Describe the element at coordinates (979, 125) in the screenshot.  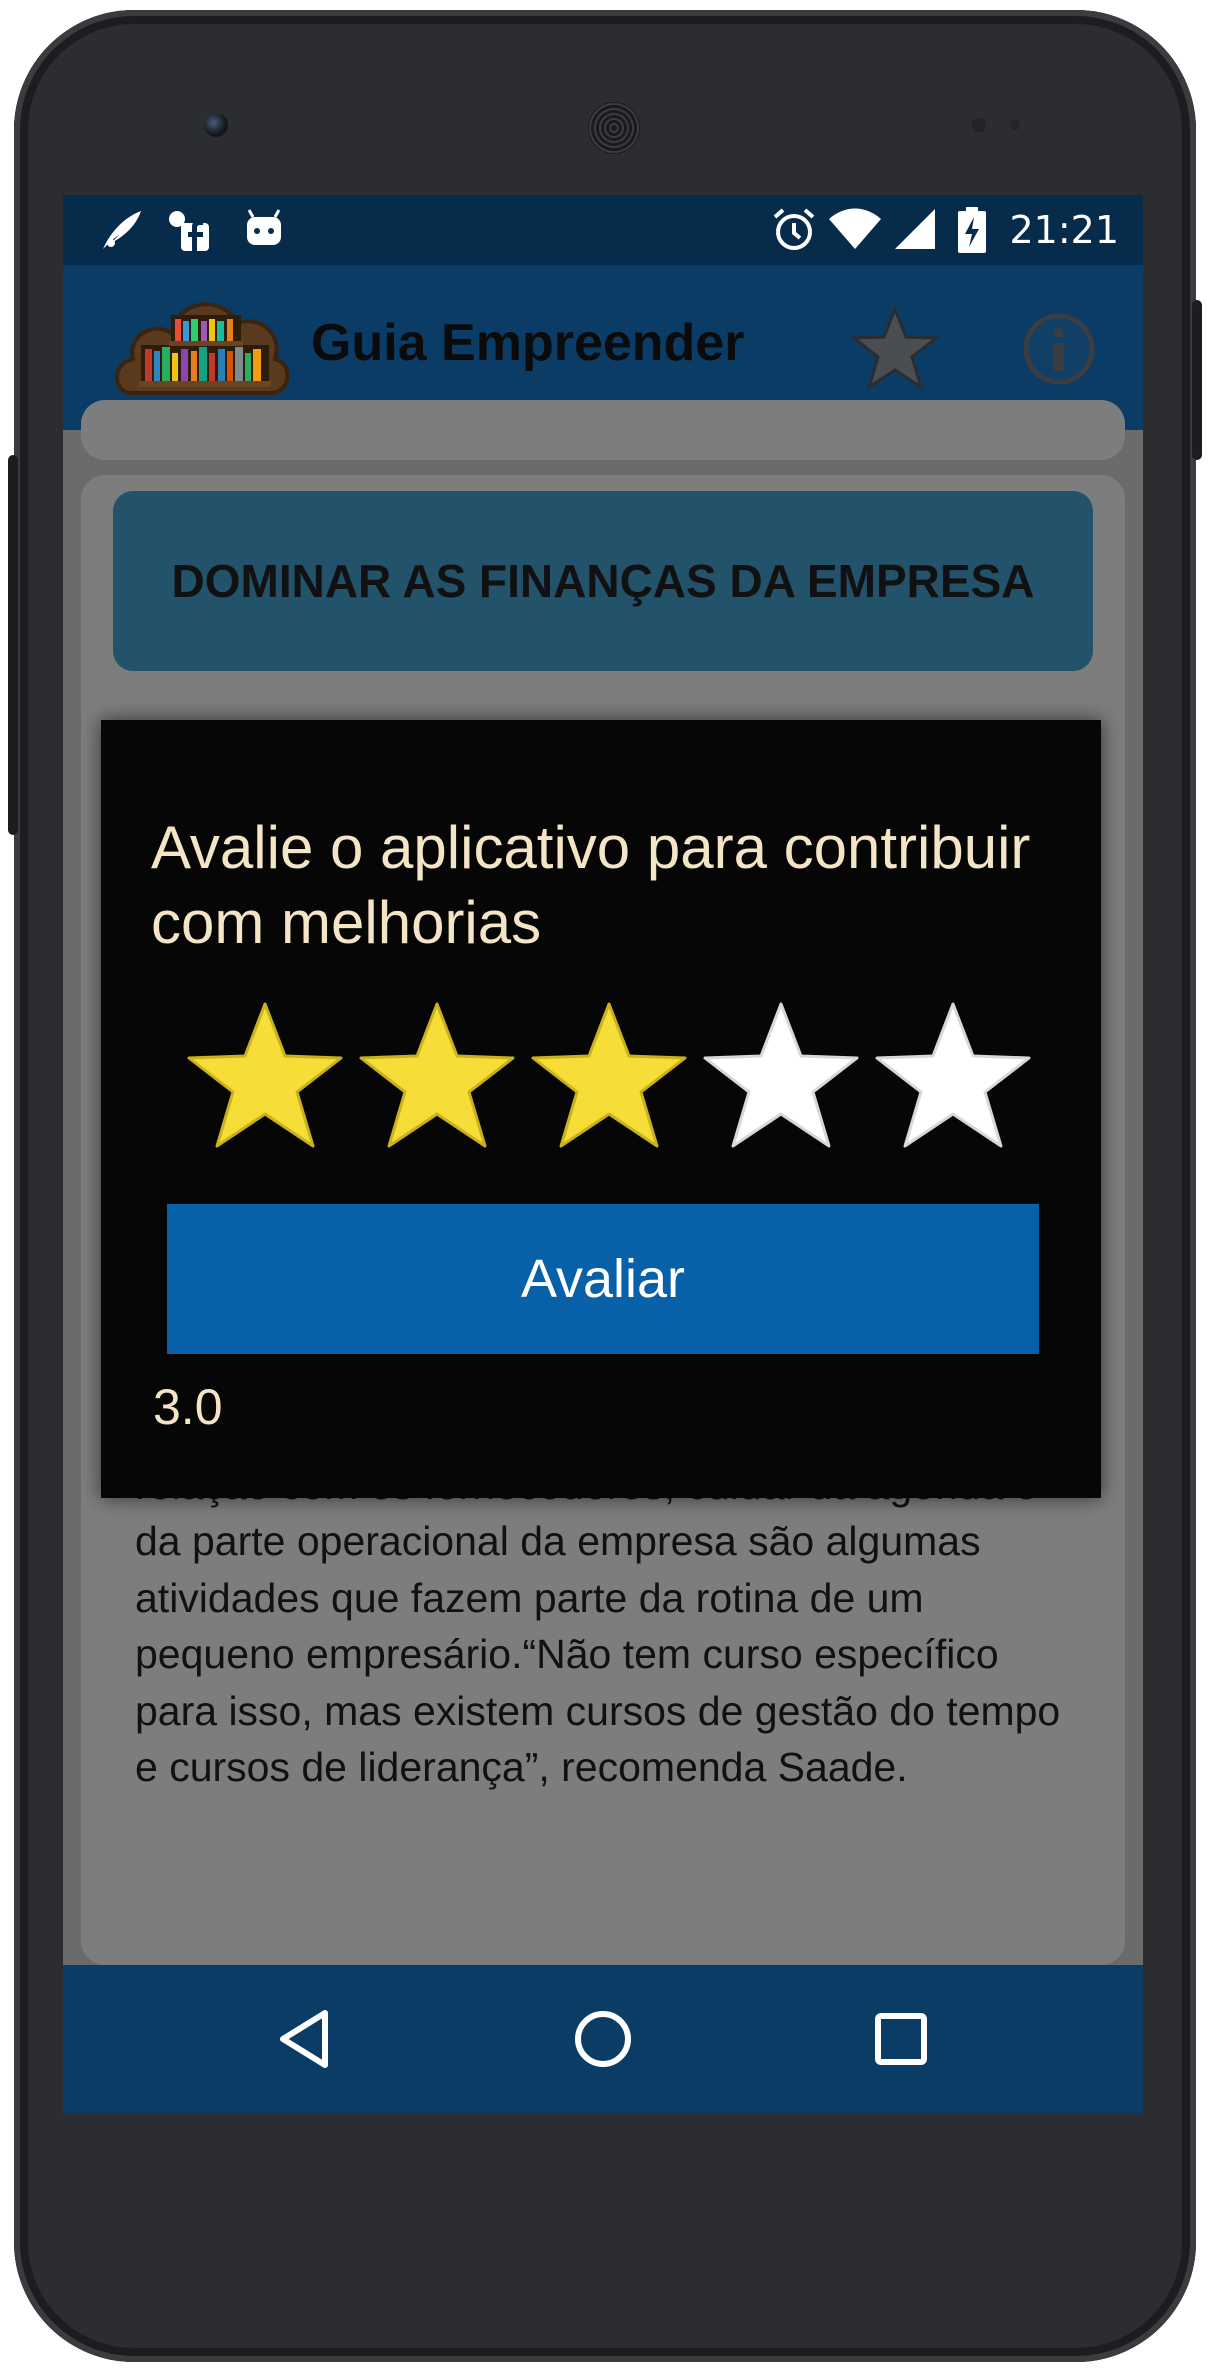
I see `proximity-sensor` at that location.